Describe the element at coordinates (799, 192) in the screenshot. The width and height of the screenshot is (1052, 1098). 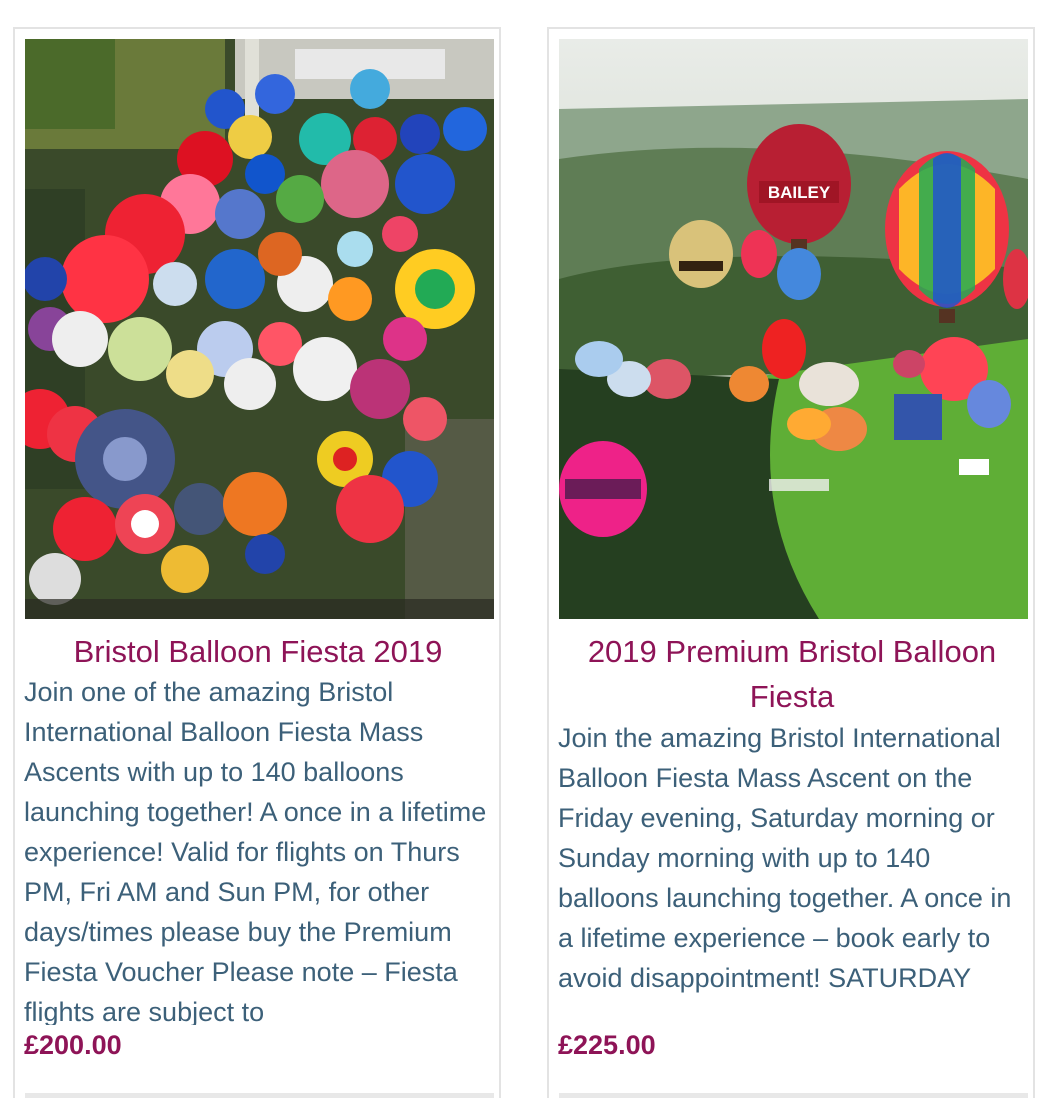
I see `balloon-lettering: BAILEY` at that location.